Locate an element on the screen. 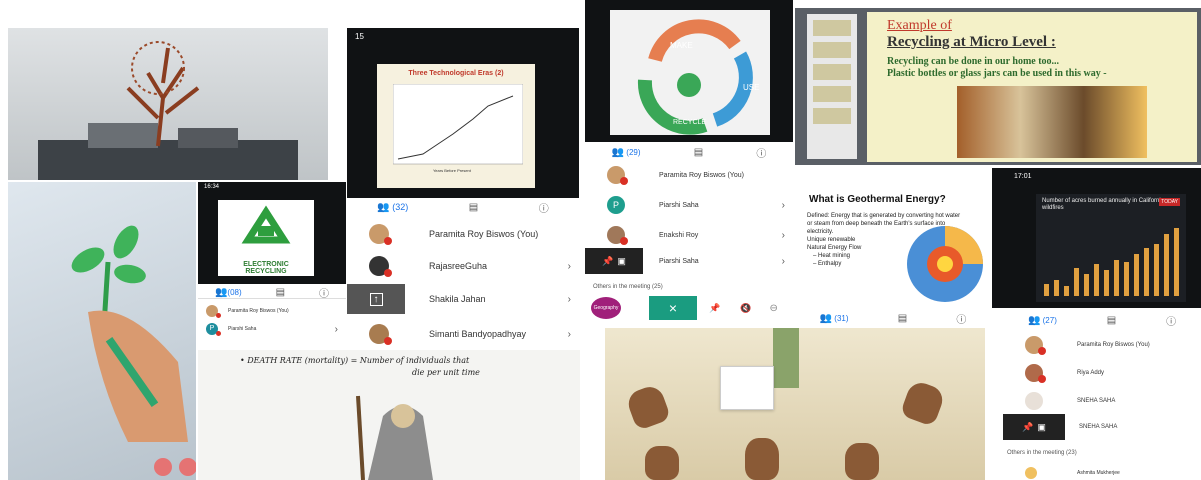  participant-row: Ashmita Mukherjee is located at coordinates (1113, 473).